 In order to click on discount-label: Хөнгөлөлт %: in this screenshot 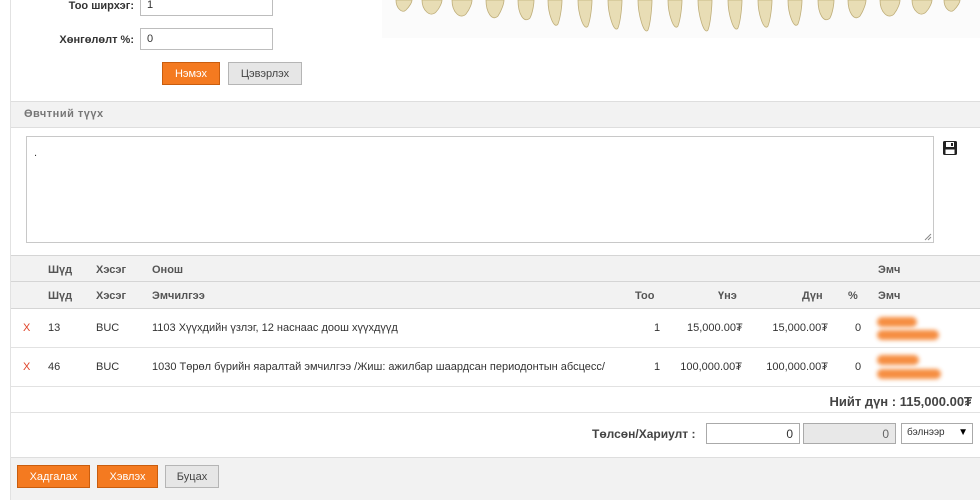, I will do `click(96, 40)`.